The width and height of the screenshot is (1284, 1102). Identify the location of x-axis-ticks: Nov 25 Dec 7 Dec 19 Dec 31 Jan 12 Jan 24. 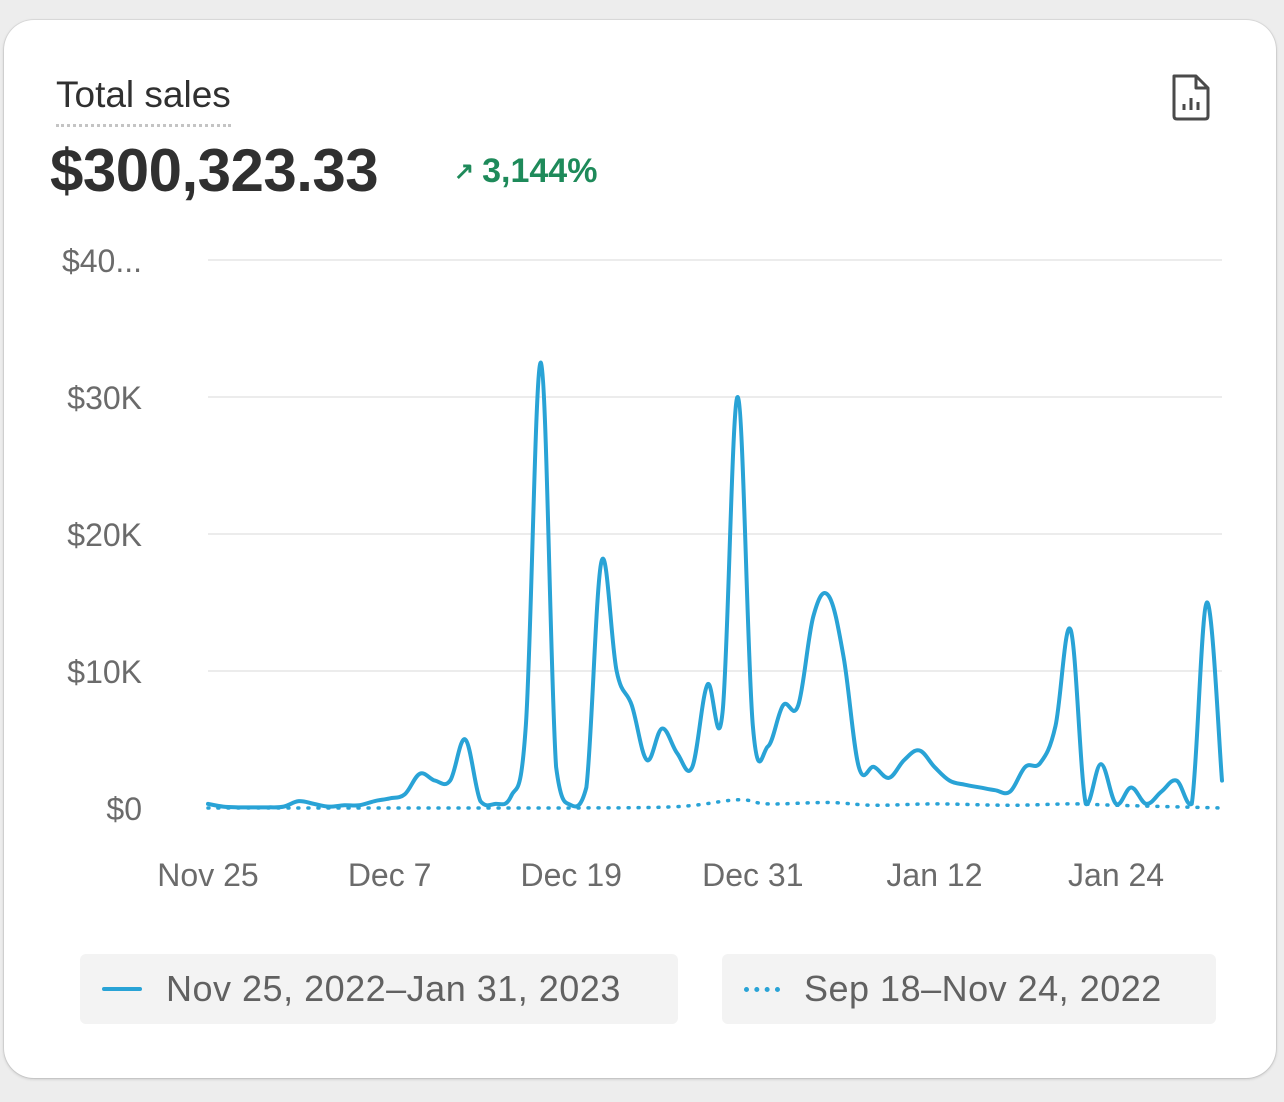
(660, 875).